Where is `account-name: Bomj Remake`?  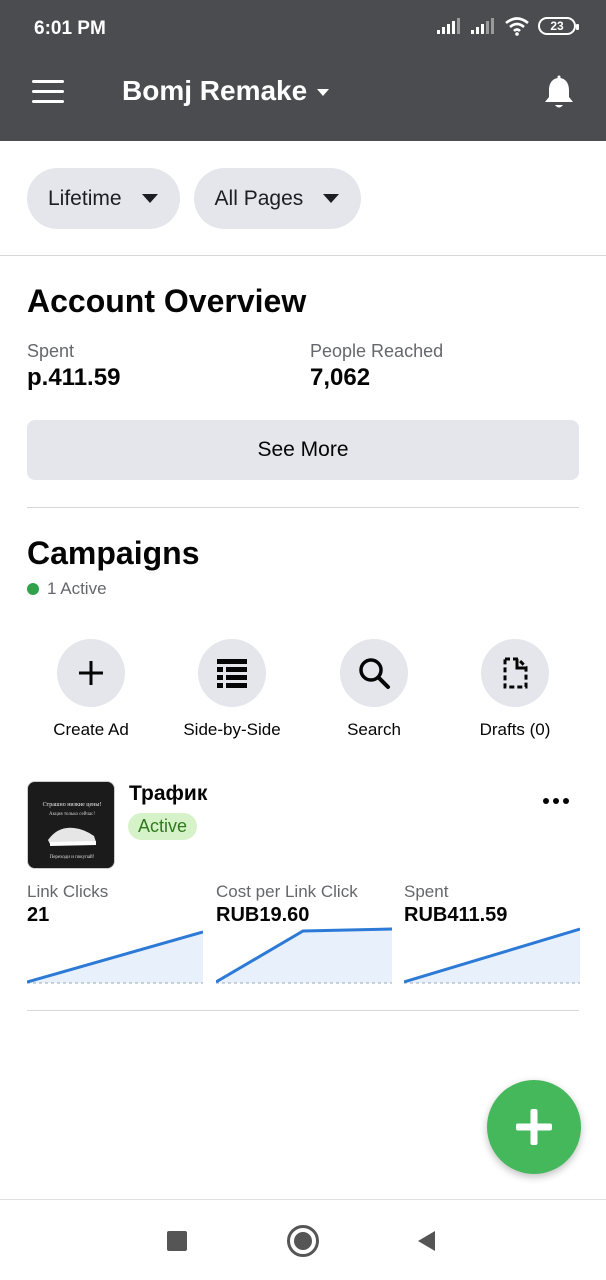 account-name: Bomj Remake is located at coordinates (215, 90).